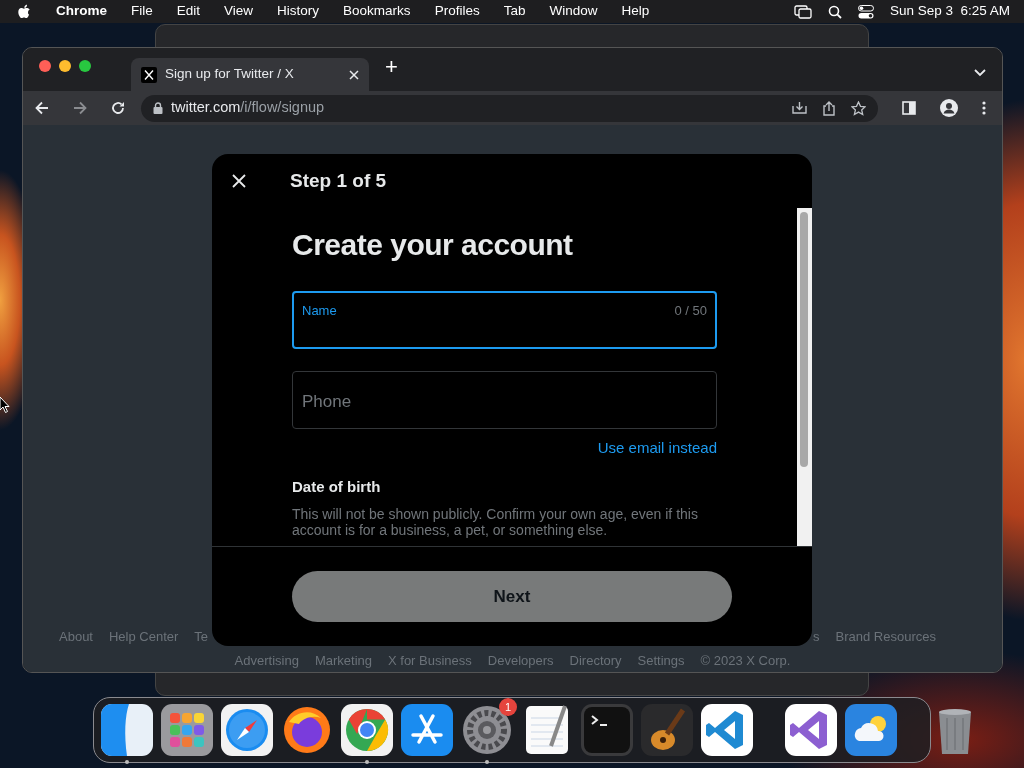  I want to click on search-icon, so click(834, 11).